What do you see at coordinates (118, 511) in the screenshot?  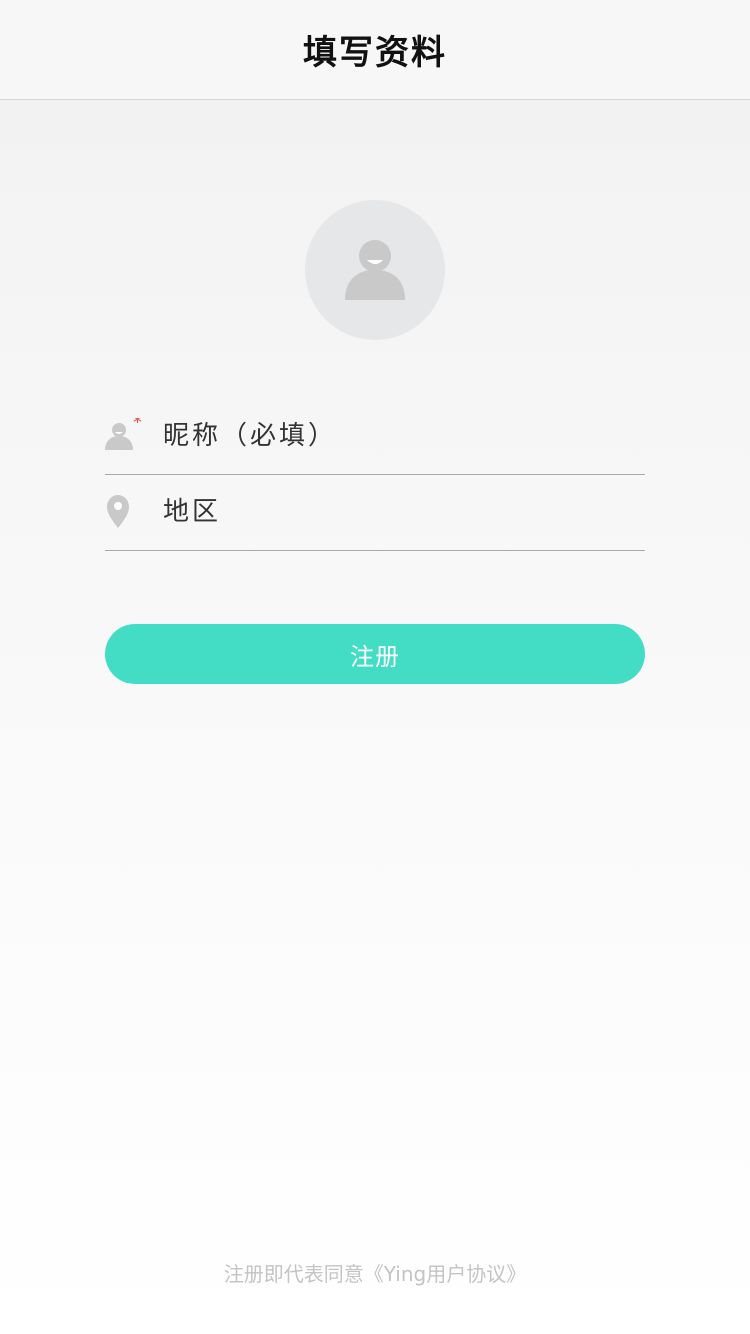 I see `location-pin-icon` at bounding box center [118, 511].